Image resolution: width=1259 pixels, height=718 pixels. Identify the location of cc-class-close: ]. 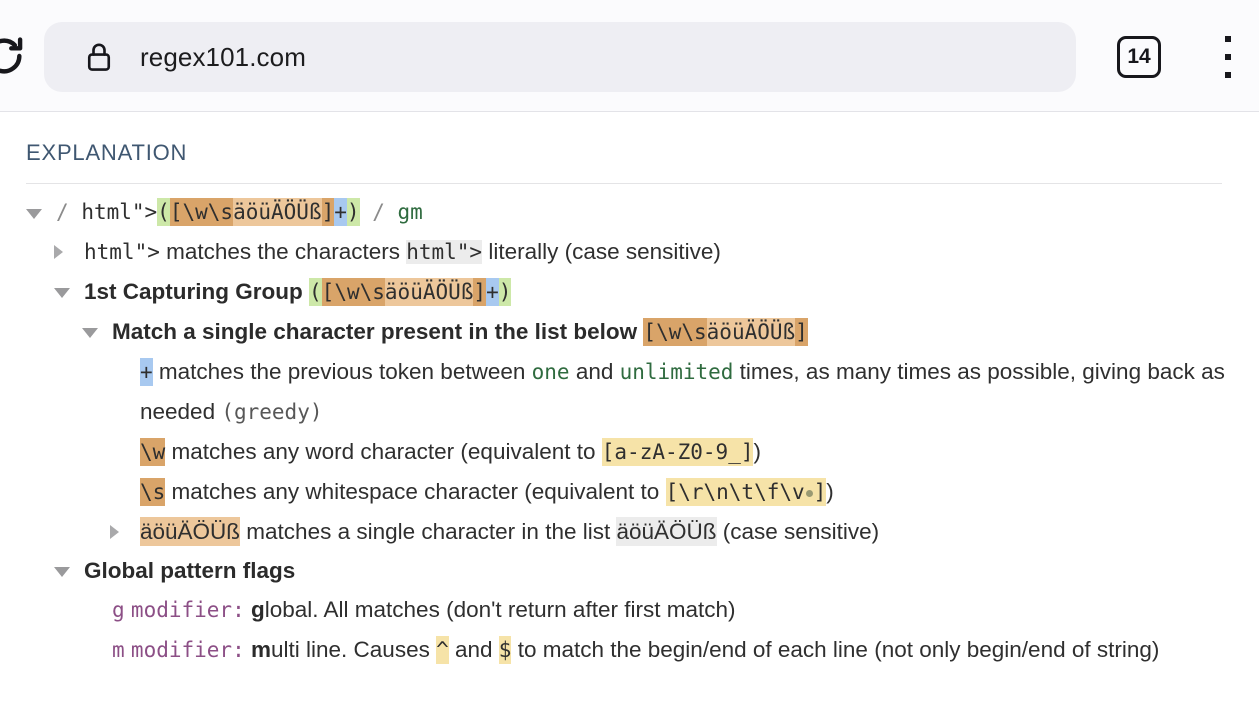
(801, 332).